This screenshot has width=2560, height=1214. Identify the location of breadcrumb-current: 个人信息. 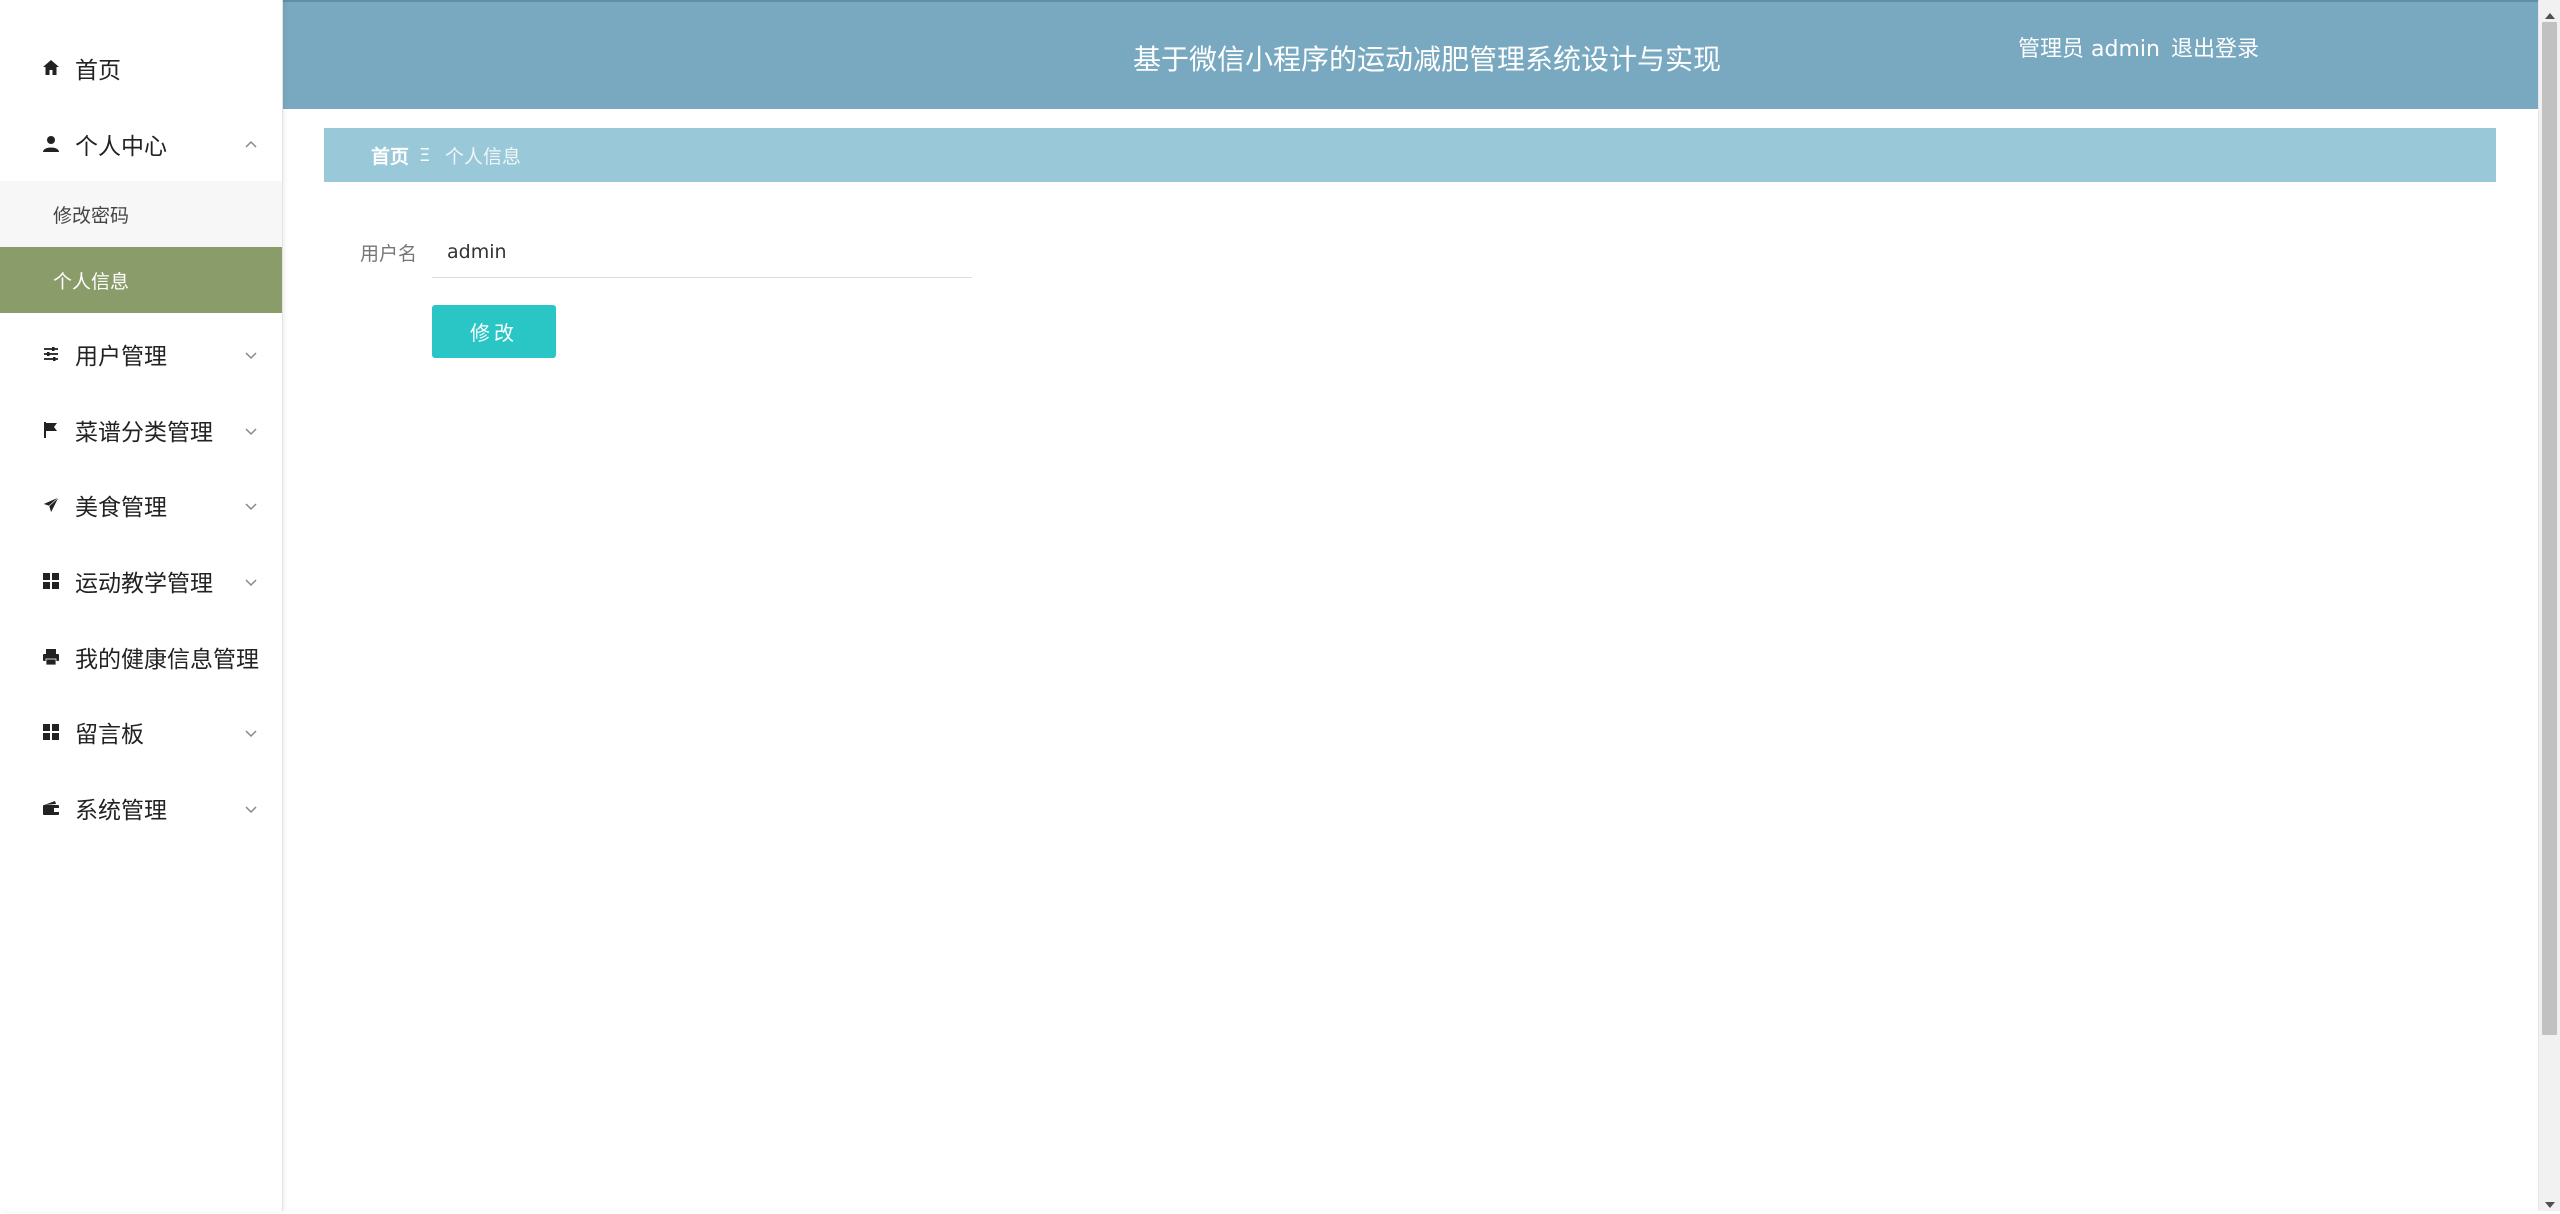
(483, 156).